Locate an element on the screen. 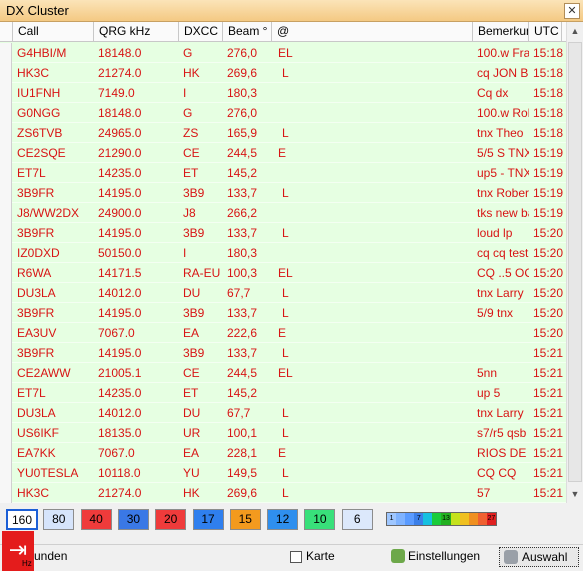 The width and height of the screenshot is (583, 571). cell-qrg: 7067.0 is located at coordinates (116, 333).